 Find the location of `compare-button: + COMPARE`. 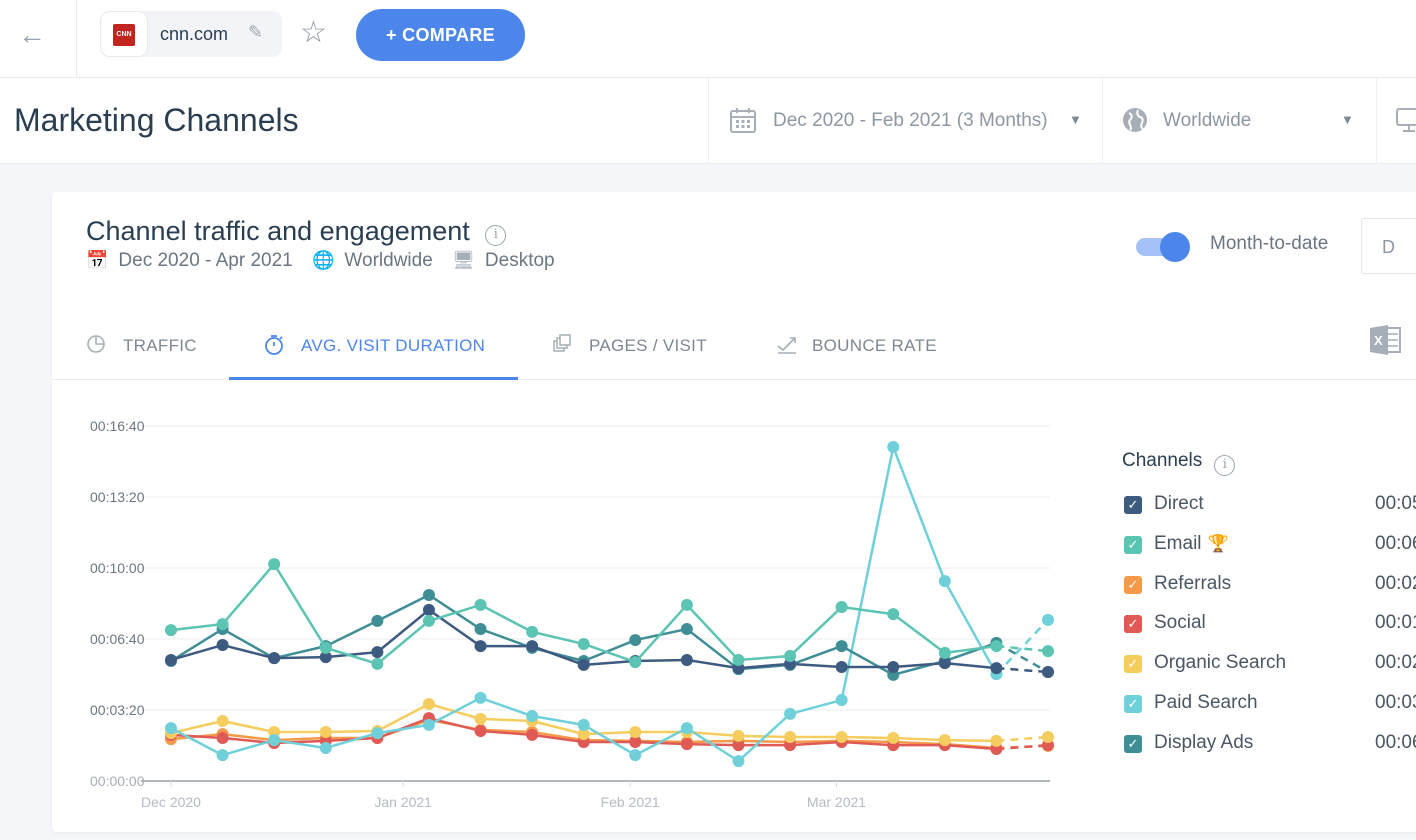

compare-button: + COMPARE is located at coordinates (440, 35).